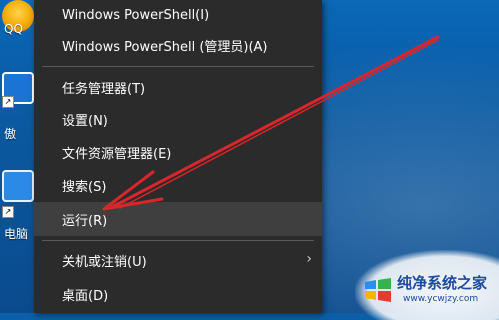  Describe the element at coordinates (441, 299) in the screenshot. I see `watermark-url: www.ycwjzy.com` at that location.